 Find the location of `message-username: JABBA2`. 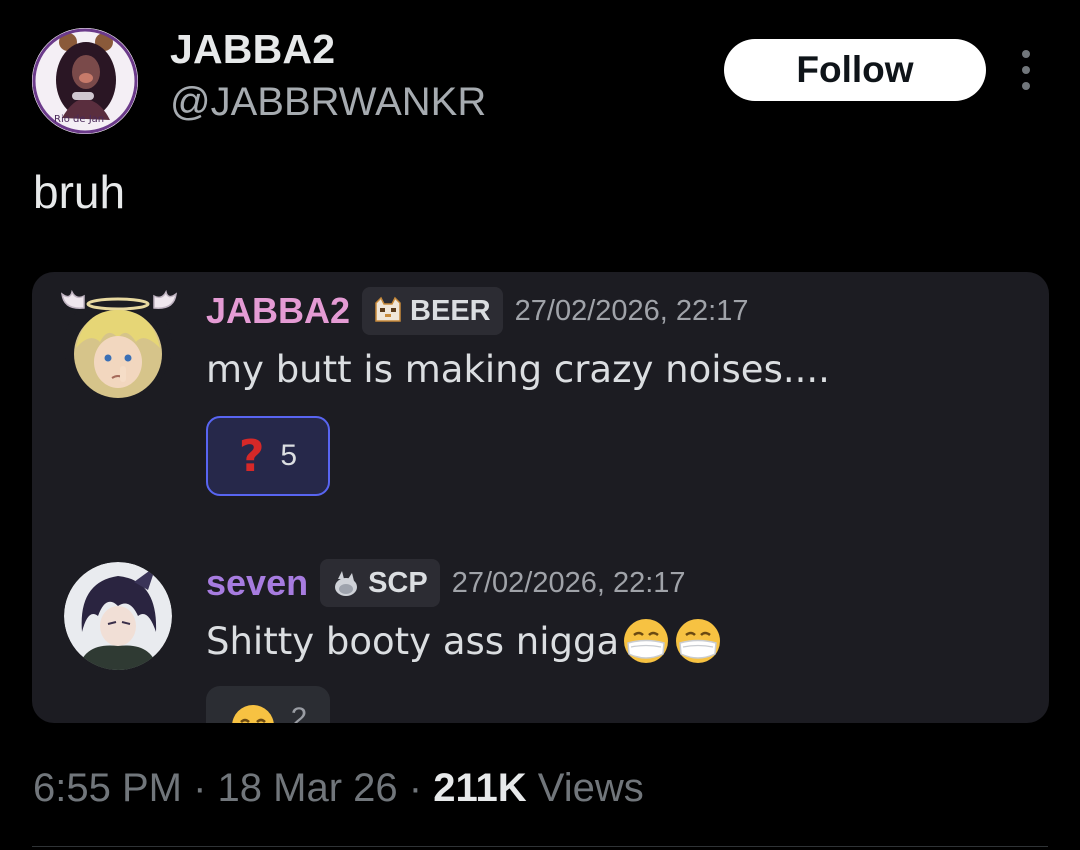

message-username: JABBA2 is located at coordinates (278, 311).